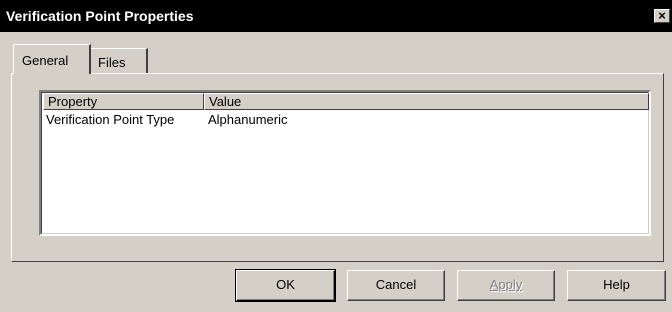  I want to click on tab-general-label: General, so click(45, 60).